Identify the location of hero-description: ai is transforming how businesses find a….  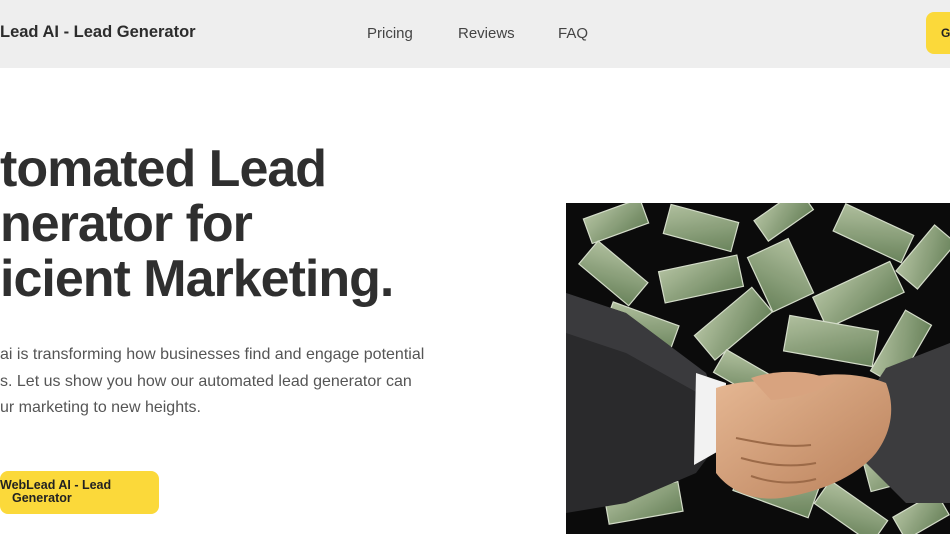
(235, 382).